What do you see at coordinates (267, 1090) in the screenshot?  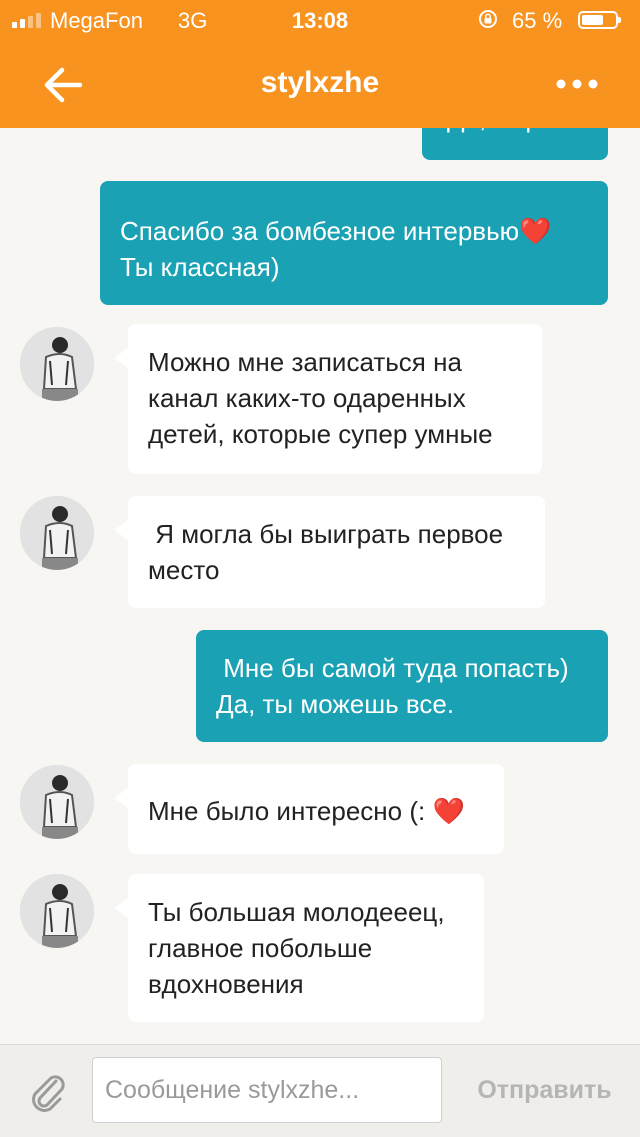 I see `message-input` at bounding box center [267, 1090].